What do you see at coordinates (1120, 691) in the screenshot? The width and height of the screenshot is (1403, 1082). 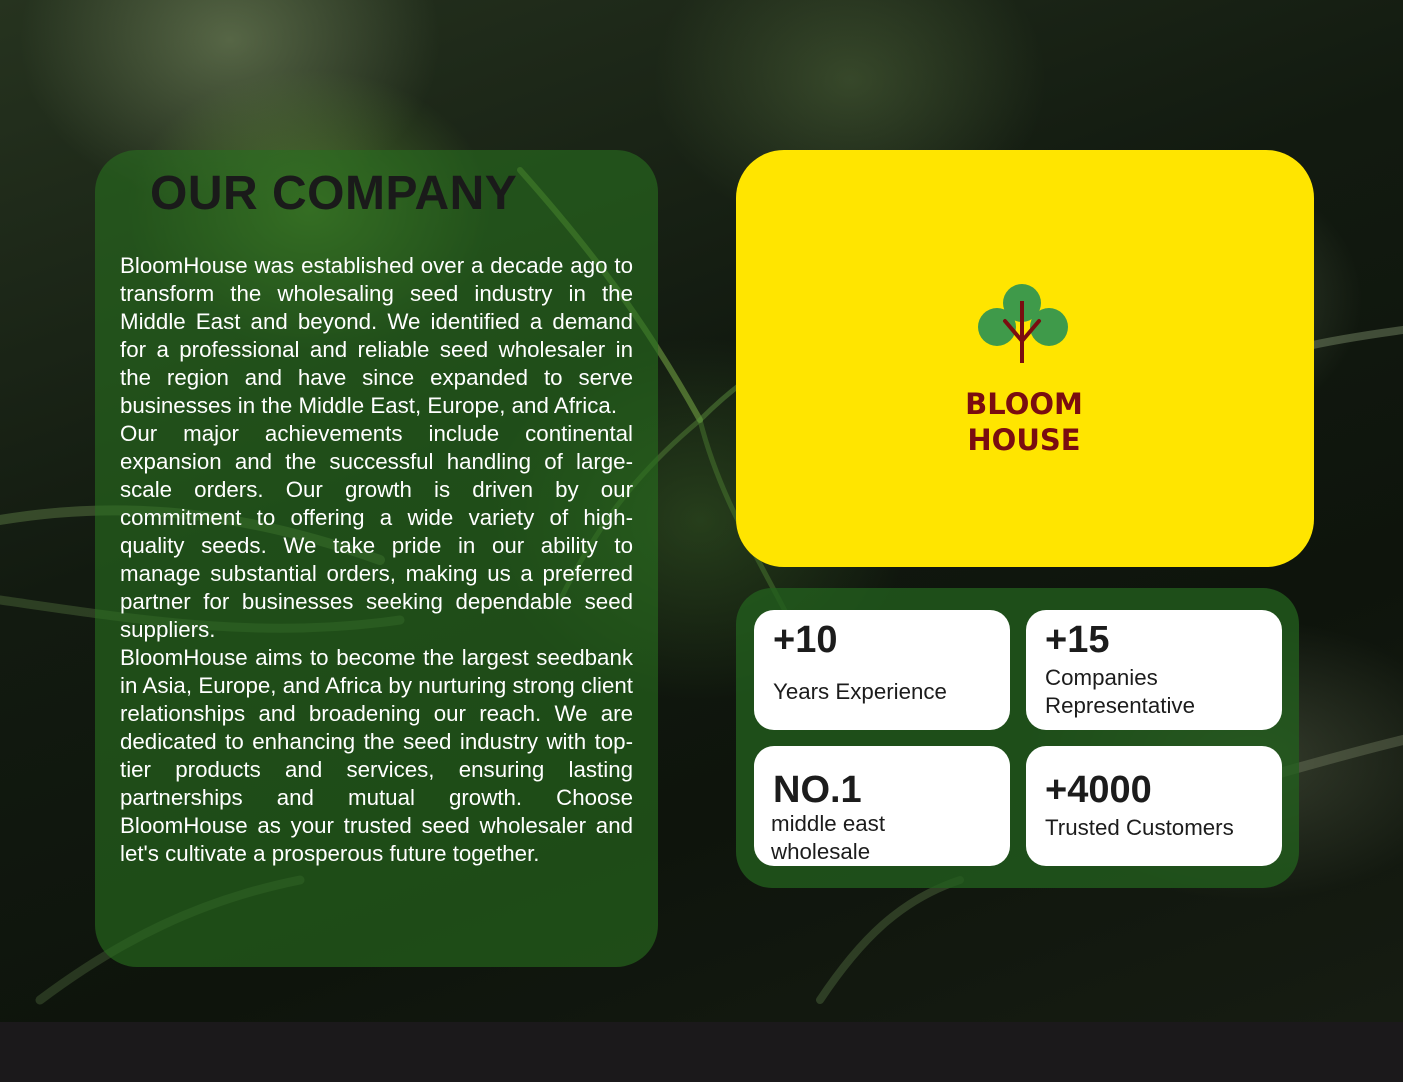 I see `stat-label: Companies Representative` at bounding box center [1120, 691].